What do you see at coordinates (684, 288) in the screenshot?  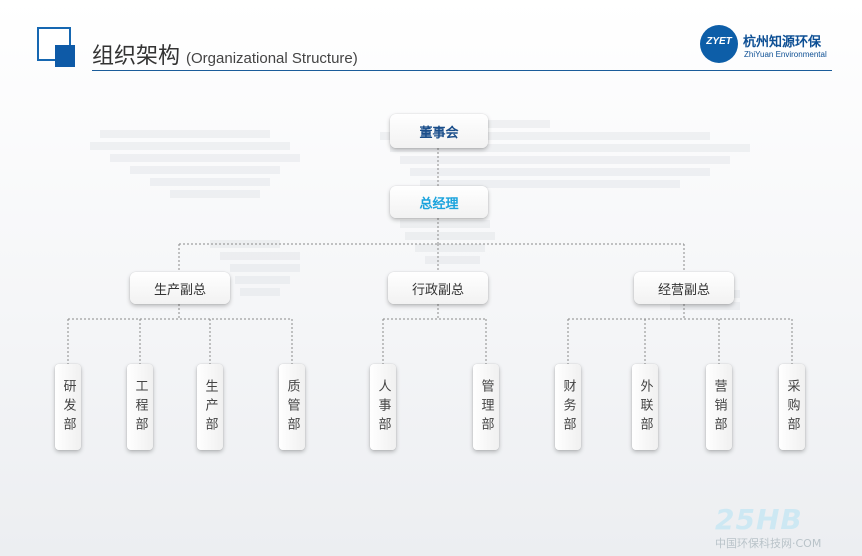 I see `node-vp-operations: 经营副总` at bounding box center [684, 288].